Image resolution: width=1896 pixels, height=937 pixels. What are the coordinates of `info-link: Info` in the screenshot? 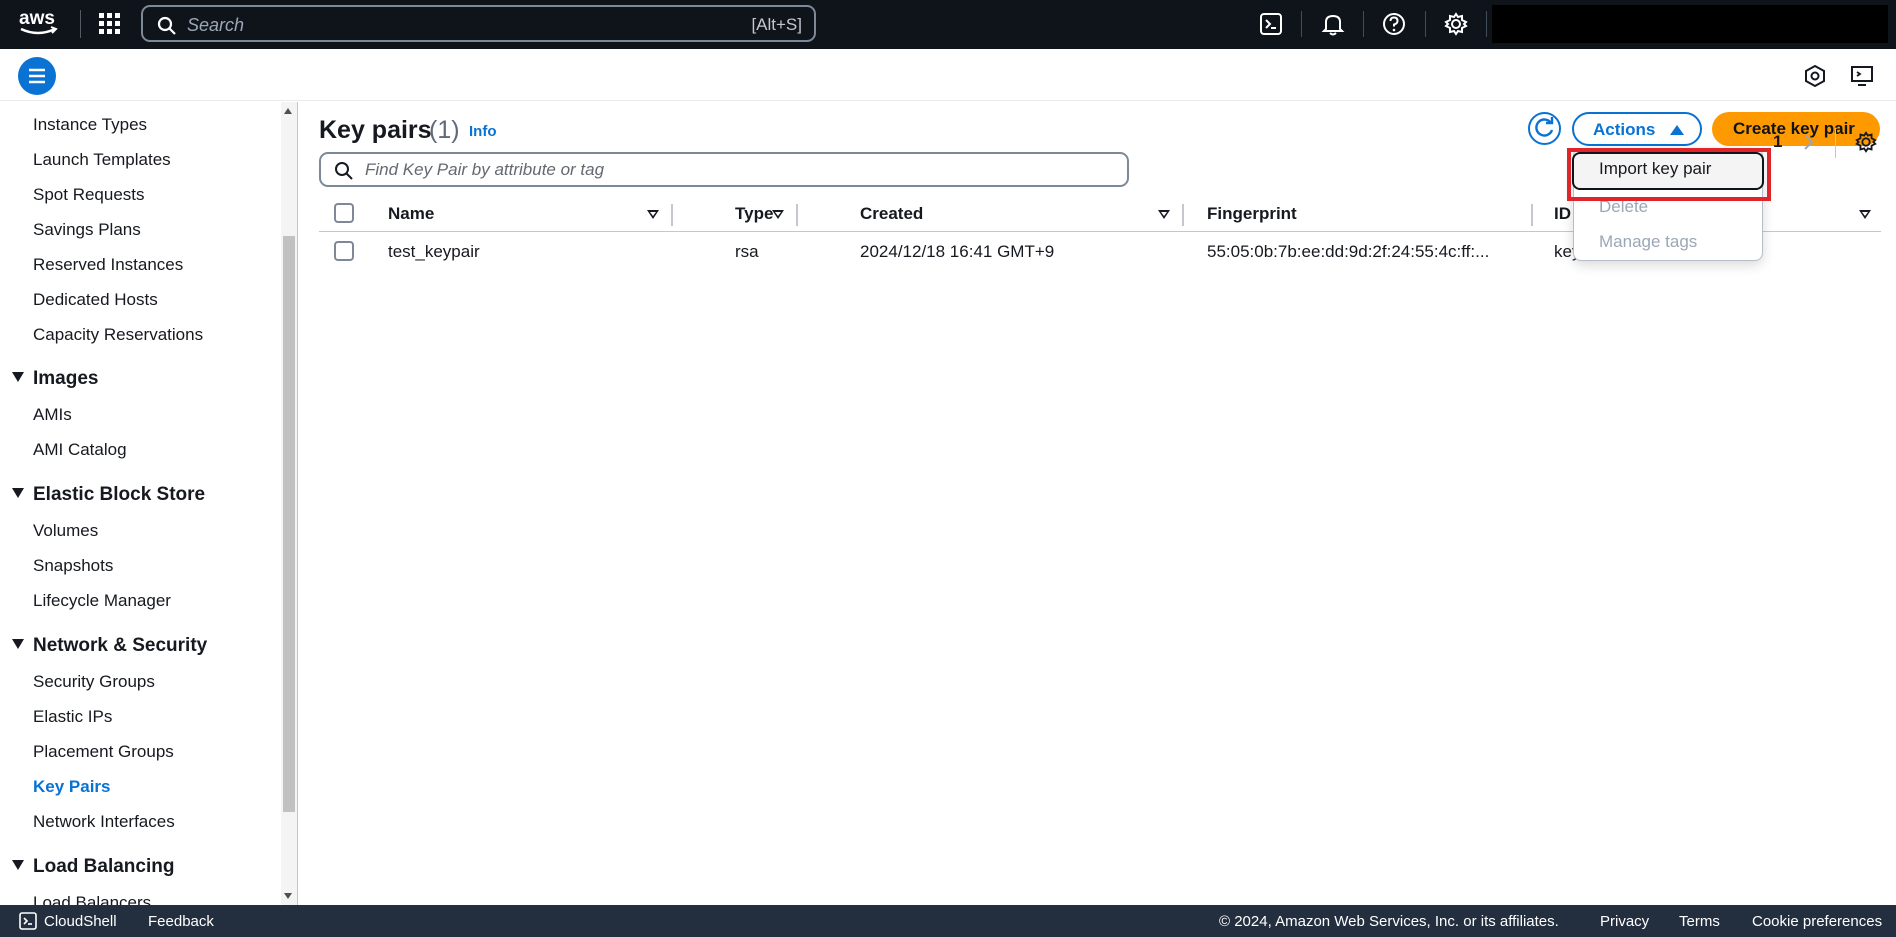 It's located at (483, 131).